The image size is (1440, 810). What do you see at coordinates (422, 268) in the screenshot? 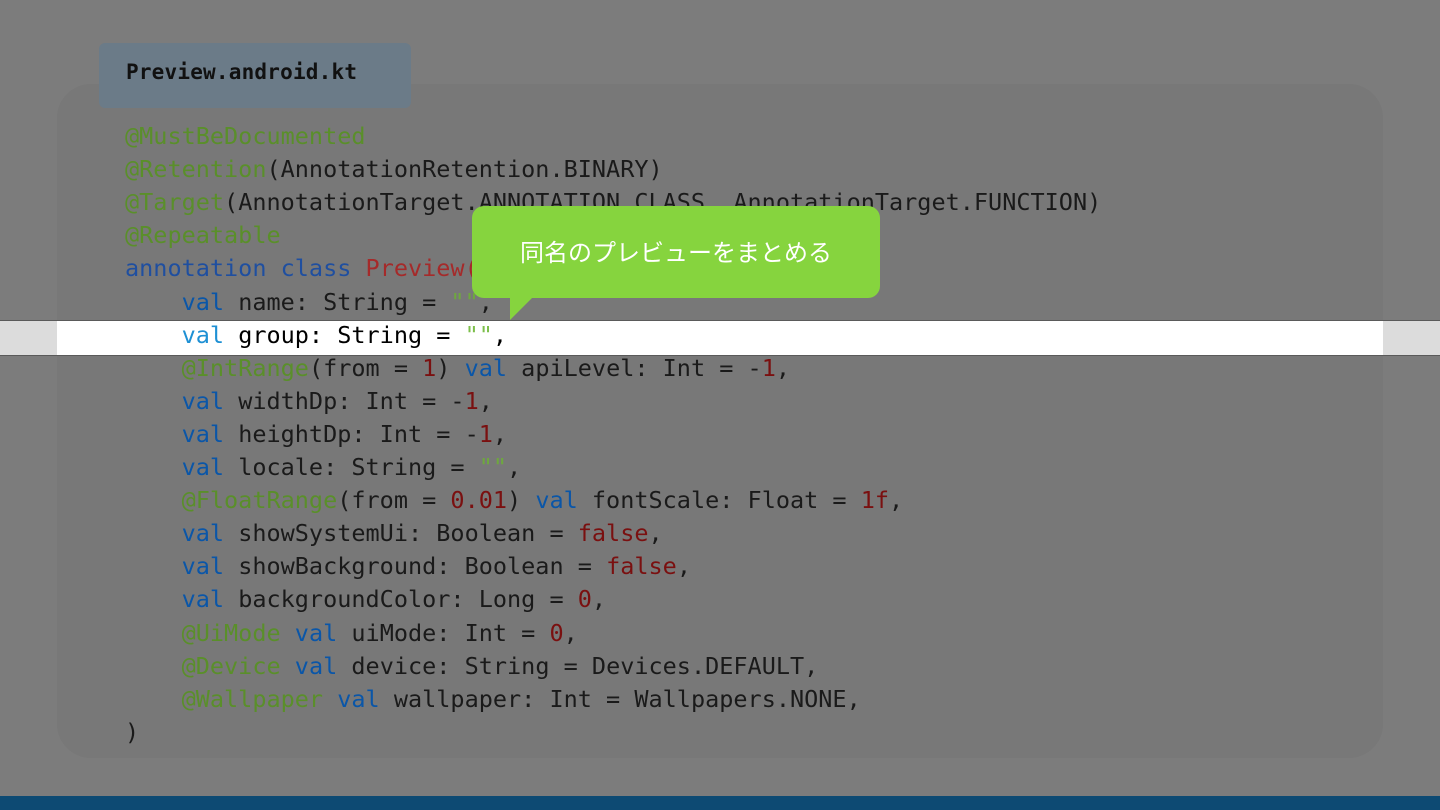
I see `code-token: Preview(` at bounding box center [422, 268].